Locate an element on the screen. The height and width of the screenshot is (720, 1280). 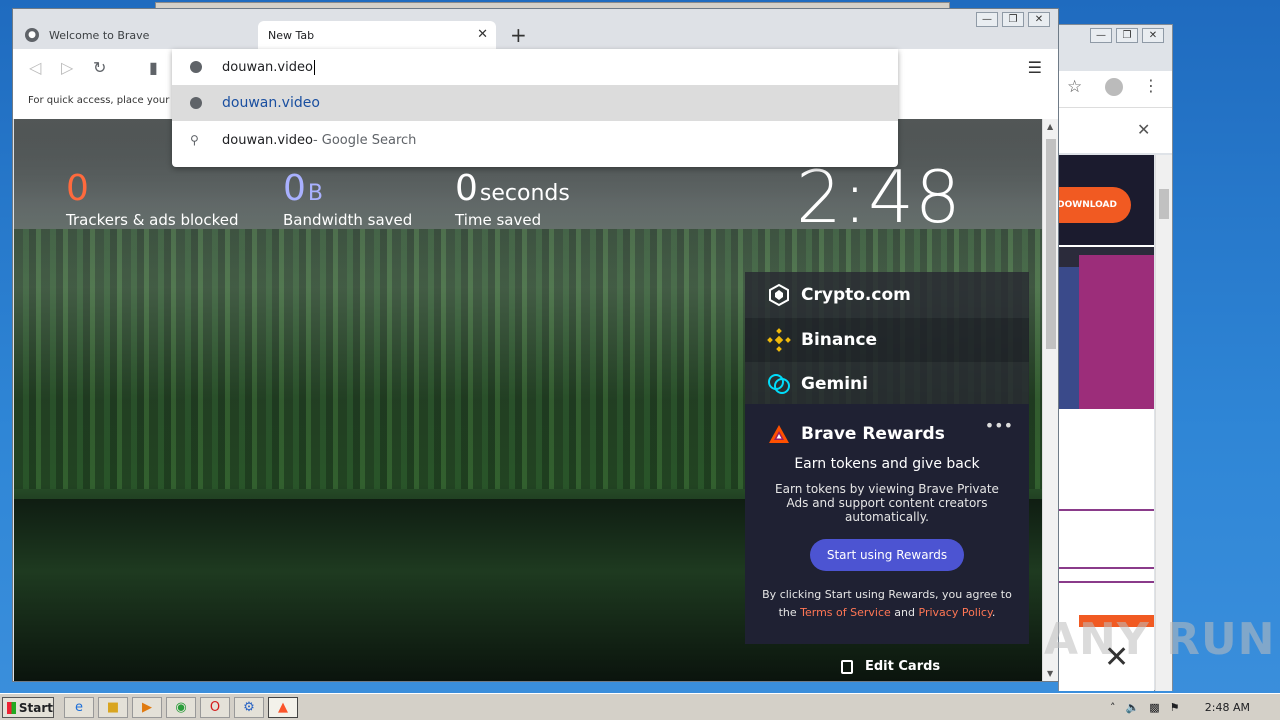
new-tab-button: + is located at coordinates (518, 35).